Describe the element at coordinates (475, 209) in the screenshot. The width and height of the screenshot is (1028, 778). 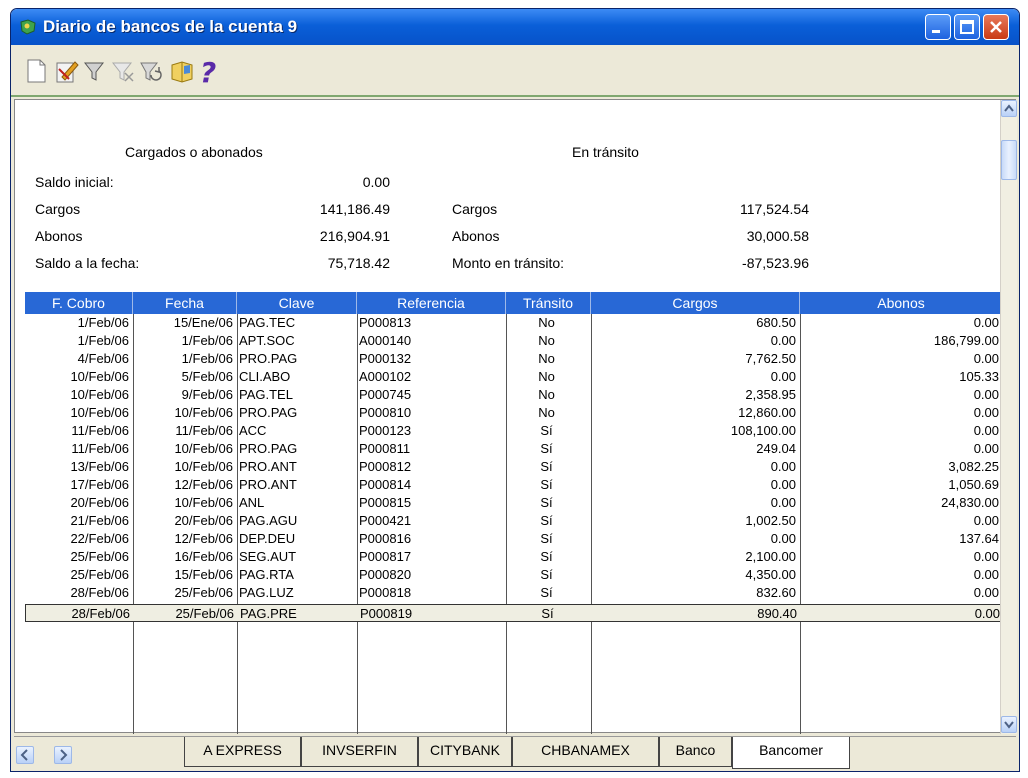
I see `transit-charges-label: Cargos` at that location.